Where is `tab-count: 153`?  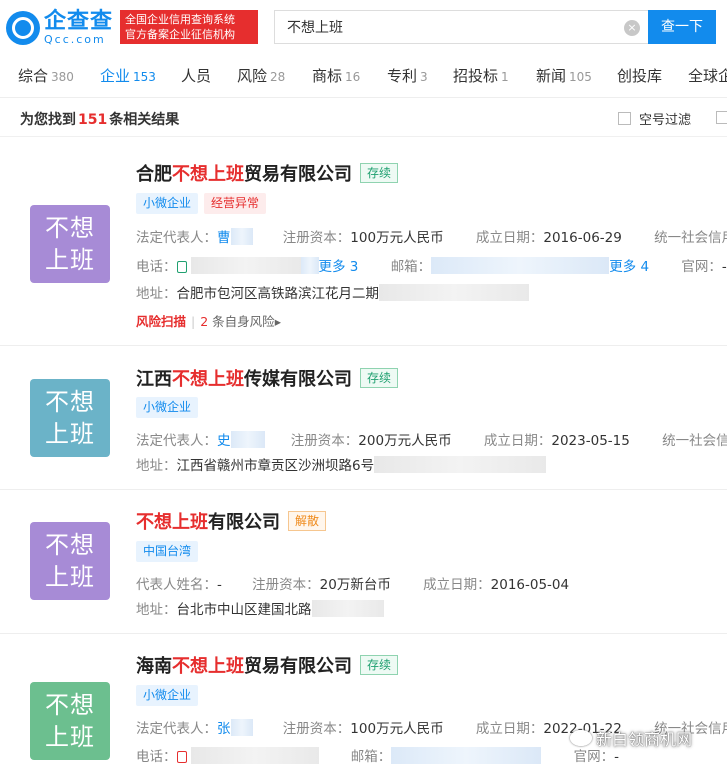 tab-count: 153 is located at coordinates (144, 77).